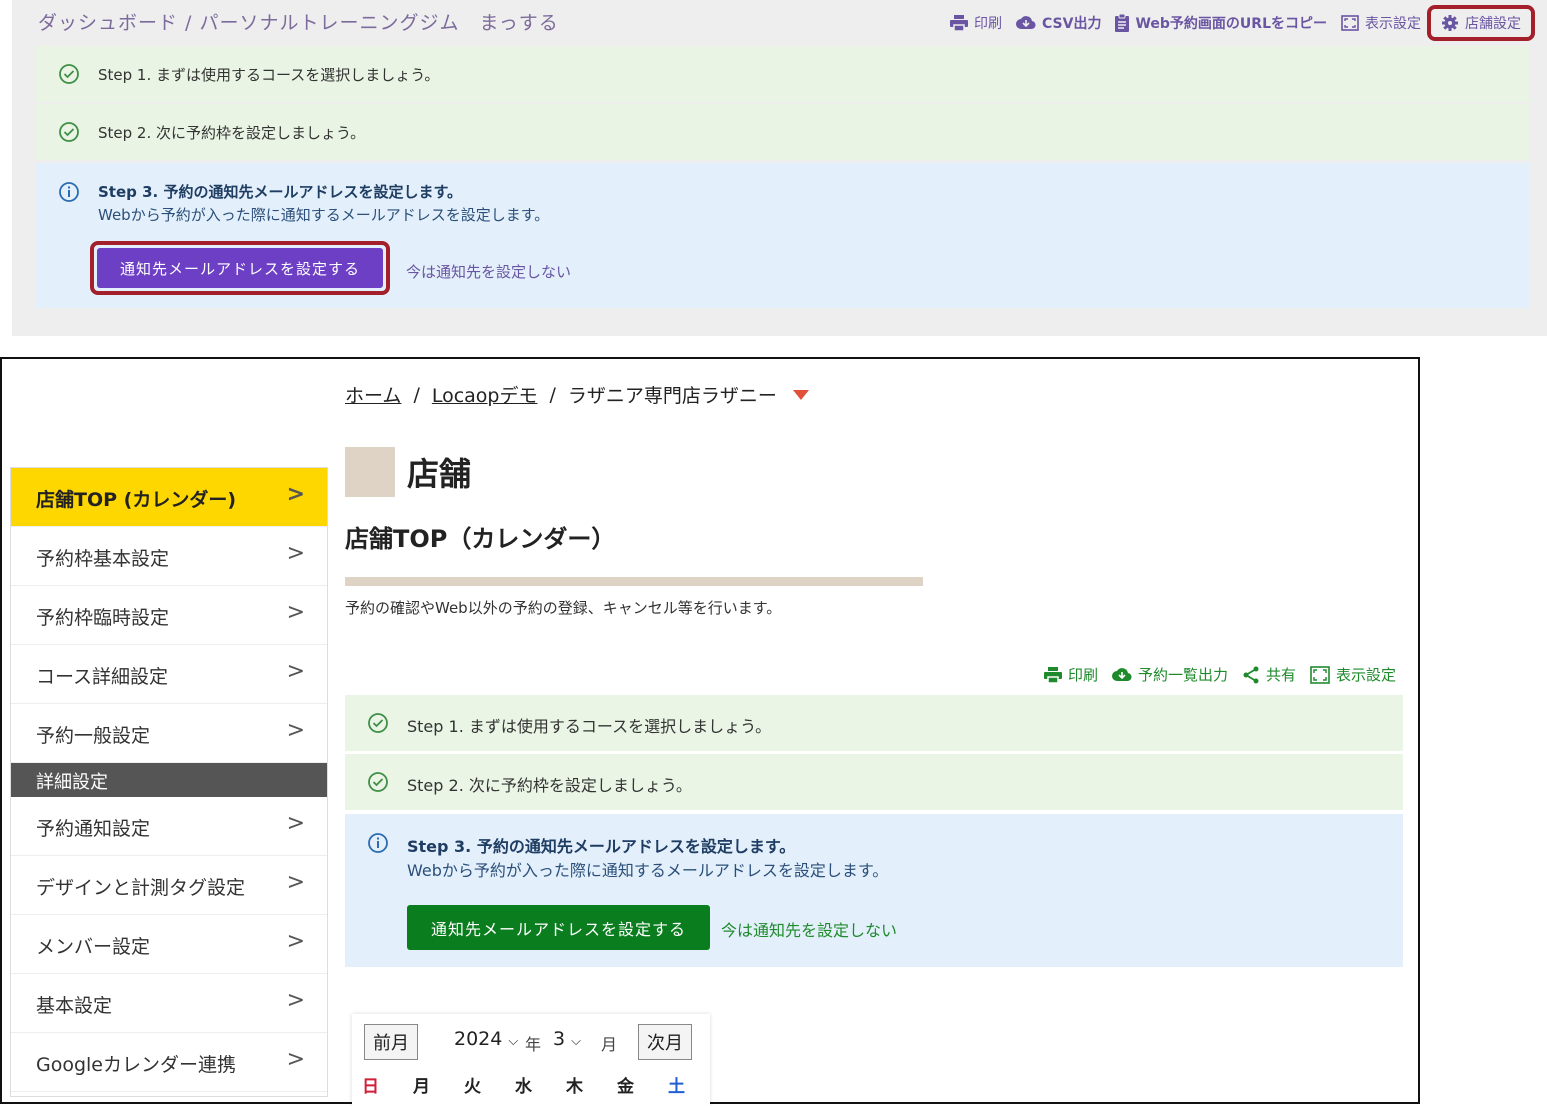 This screenshot has width=1547, height=1106. Describe the element at coordinates (136, 500) in the screenshot. I see `sidebar-item-label: 店舗TOP (カレンダー)` at that location.